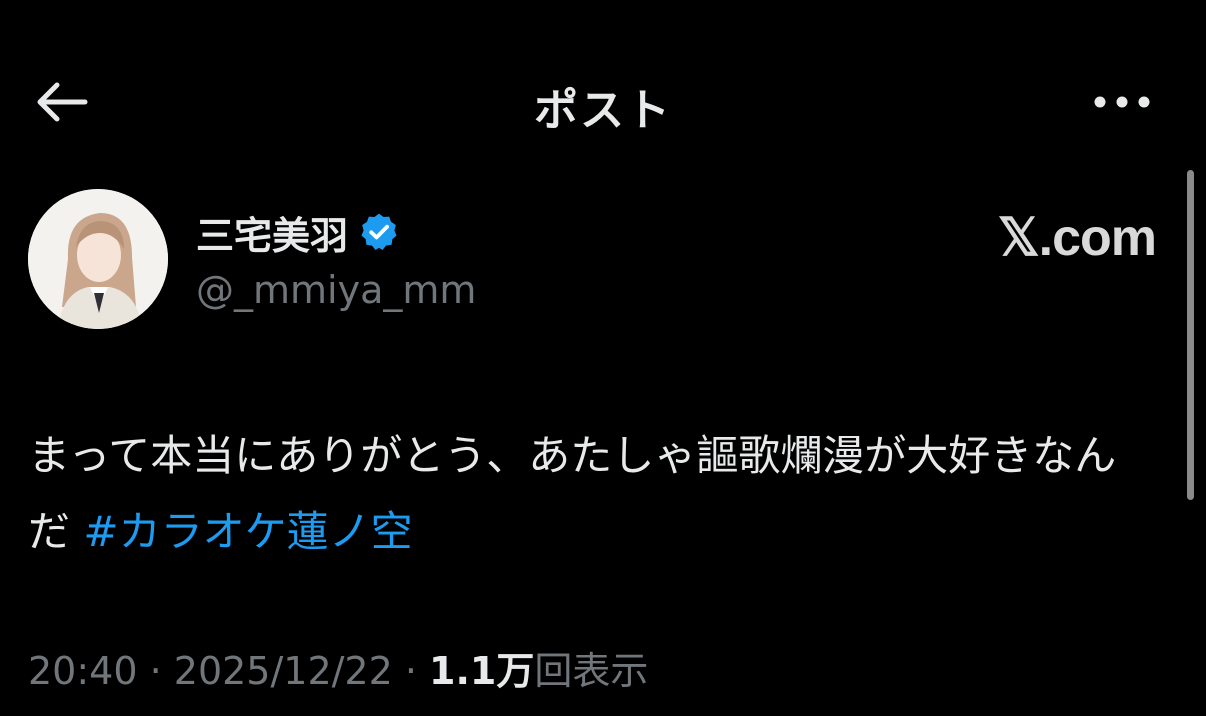 The height and width of the screenshot is (716, 1206). Describe the element at coordinates (1077, 238) in the screenshot. I see `source-label: 𝕏.com` at that location.